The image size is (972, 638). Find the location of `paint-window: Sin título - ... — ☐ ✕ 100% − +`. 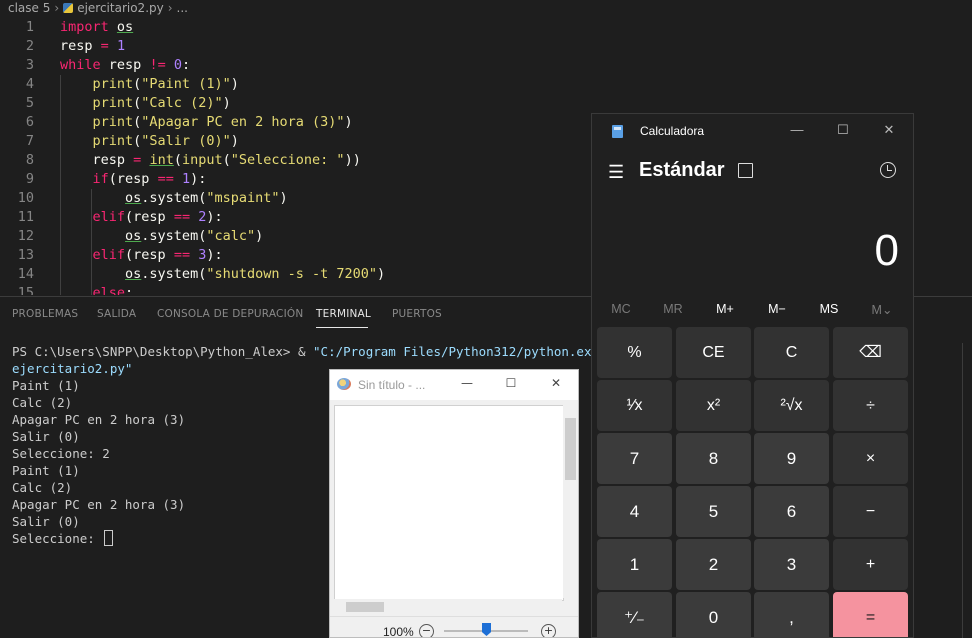

paint-window: Sin título - ... — ☐ ✕ 100% − + is located at coordinates (454, 503).